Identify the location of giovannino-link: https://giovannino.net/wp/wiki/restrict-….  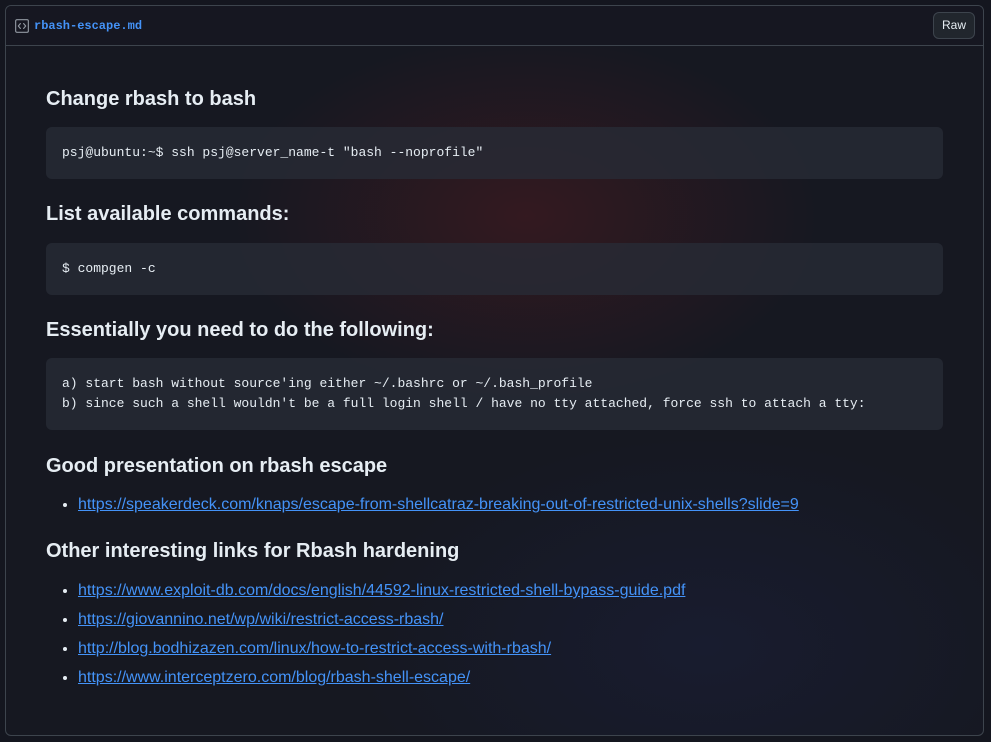
(260, 619).